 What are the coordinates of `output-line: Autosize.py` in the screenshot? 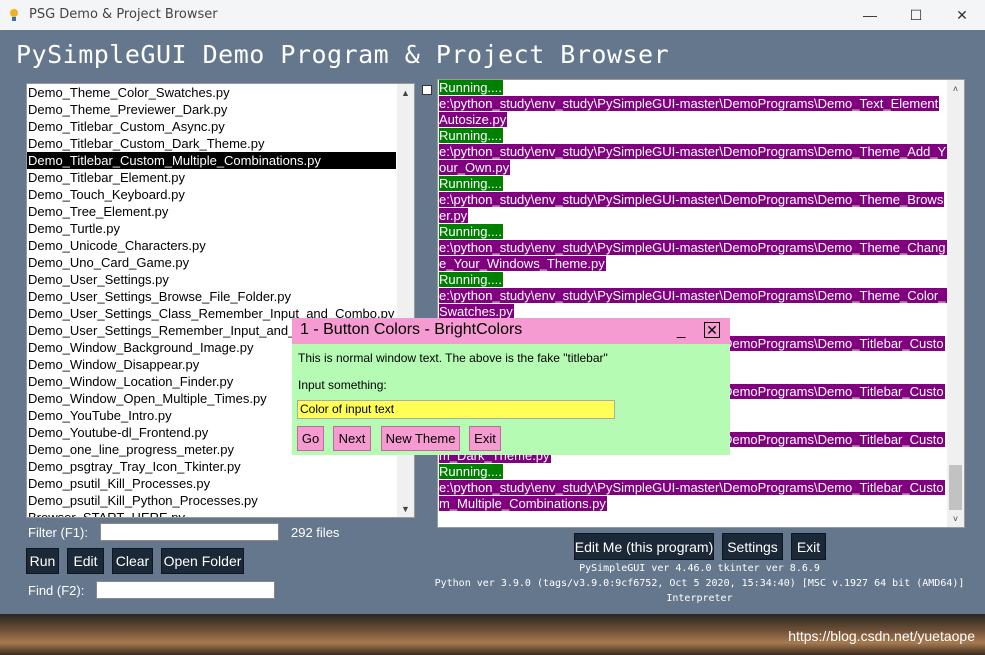 It's located at (693, 120).